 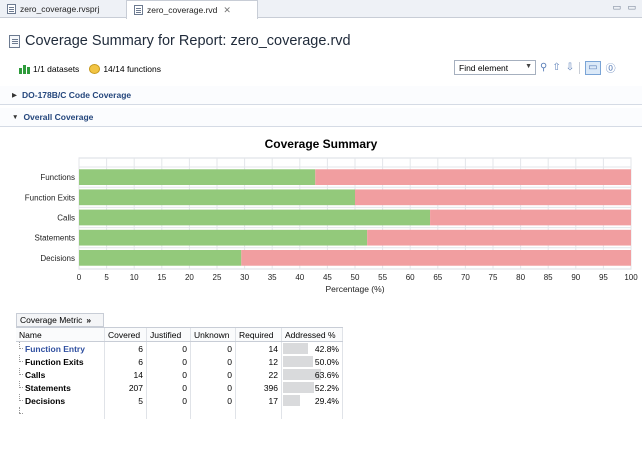 I want to click on covered-value: 207, so click(x=126, y=387).